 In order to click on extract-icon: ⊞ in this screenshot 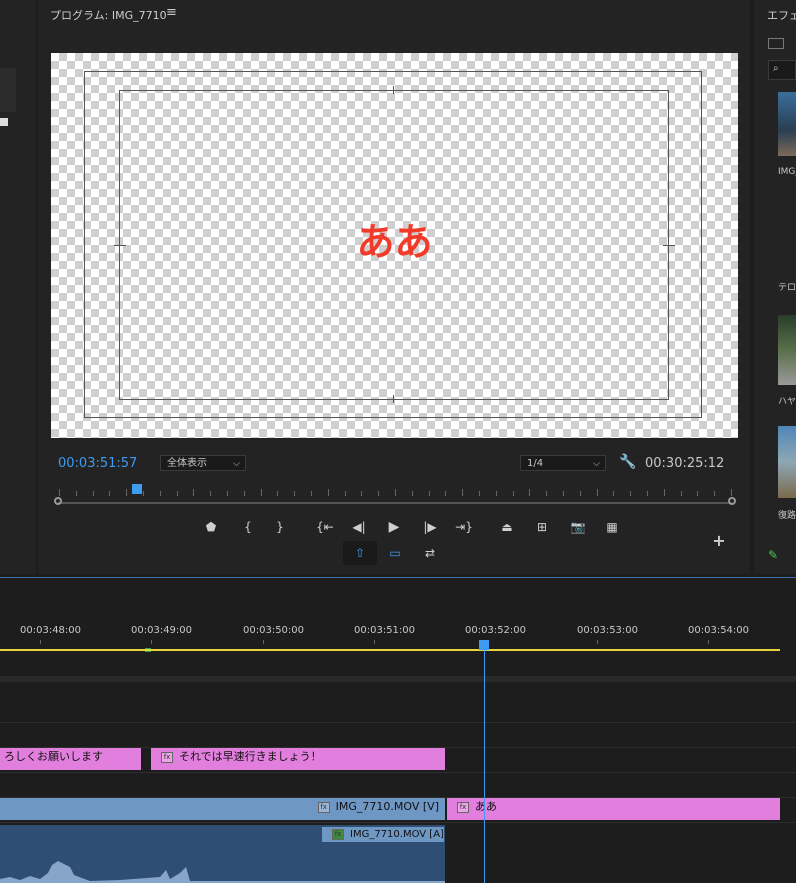, I will do `click(542, 527)`.